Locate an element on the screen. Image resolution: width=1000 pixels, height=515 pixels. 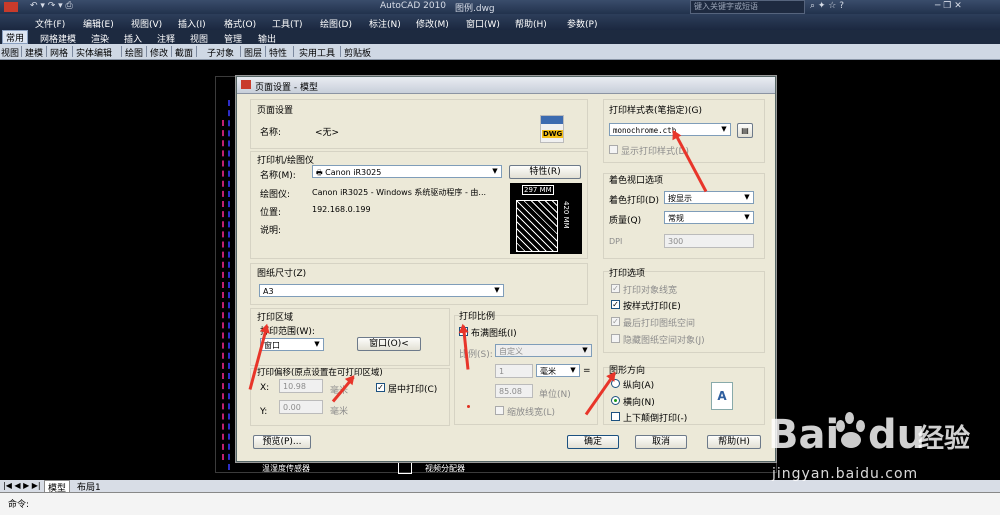
plot-style-table-heading: 打印样式表(笔指定)(G) is located at coordinates (656, 111).